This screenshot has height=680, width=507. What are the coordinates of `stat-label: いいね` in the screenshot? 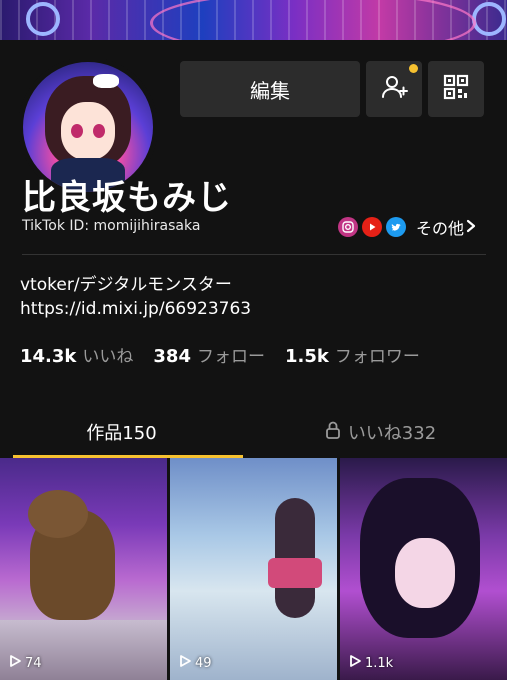 It's located at (108, 357).